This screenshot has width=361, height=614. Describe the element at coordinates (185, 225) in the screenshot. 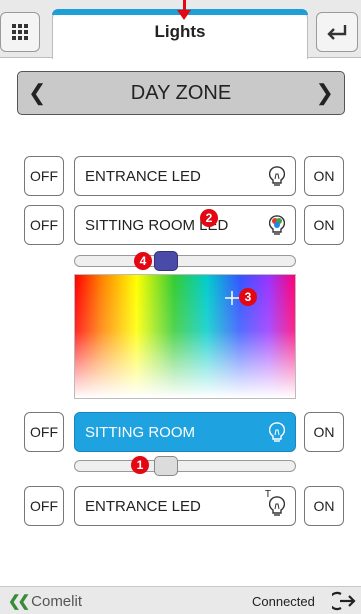

I see `light-sitting-room-led: SITTING ROOM LED` at that location.